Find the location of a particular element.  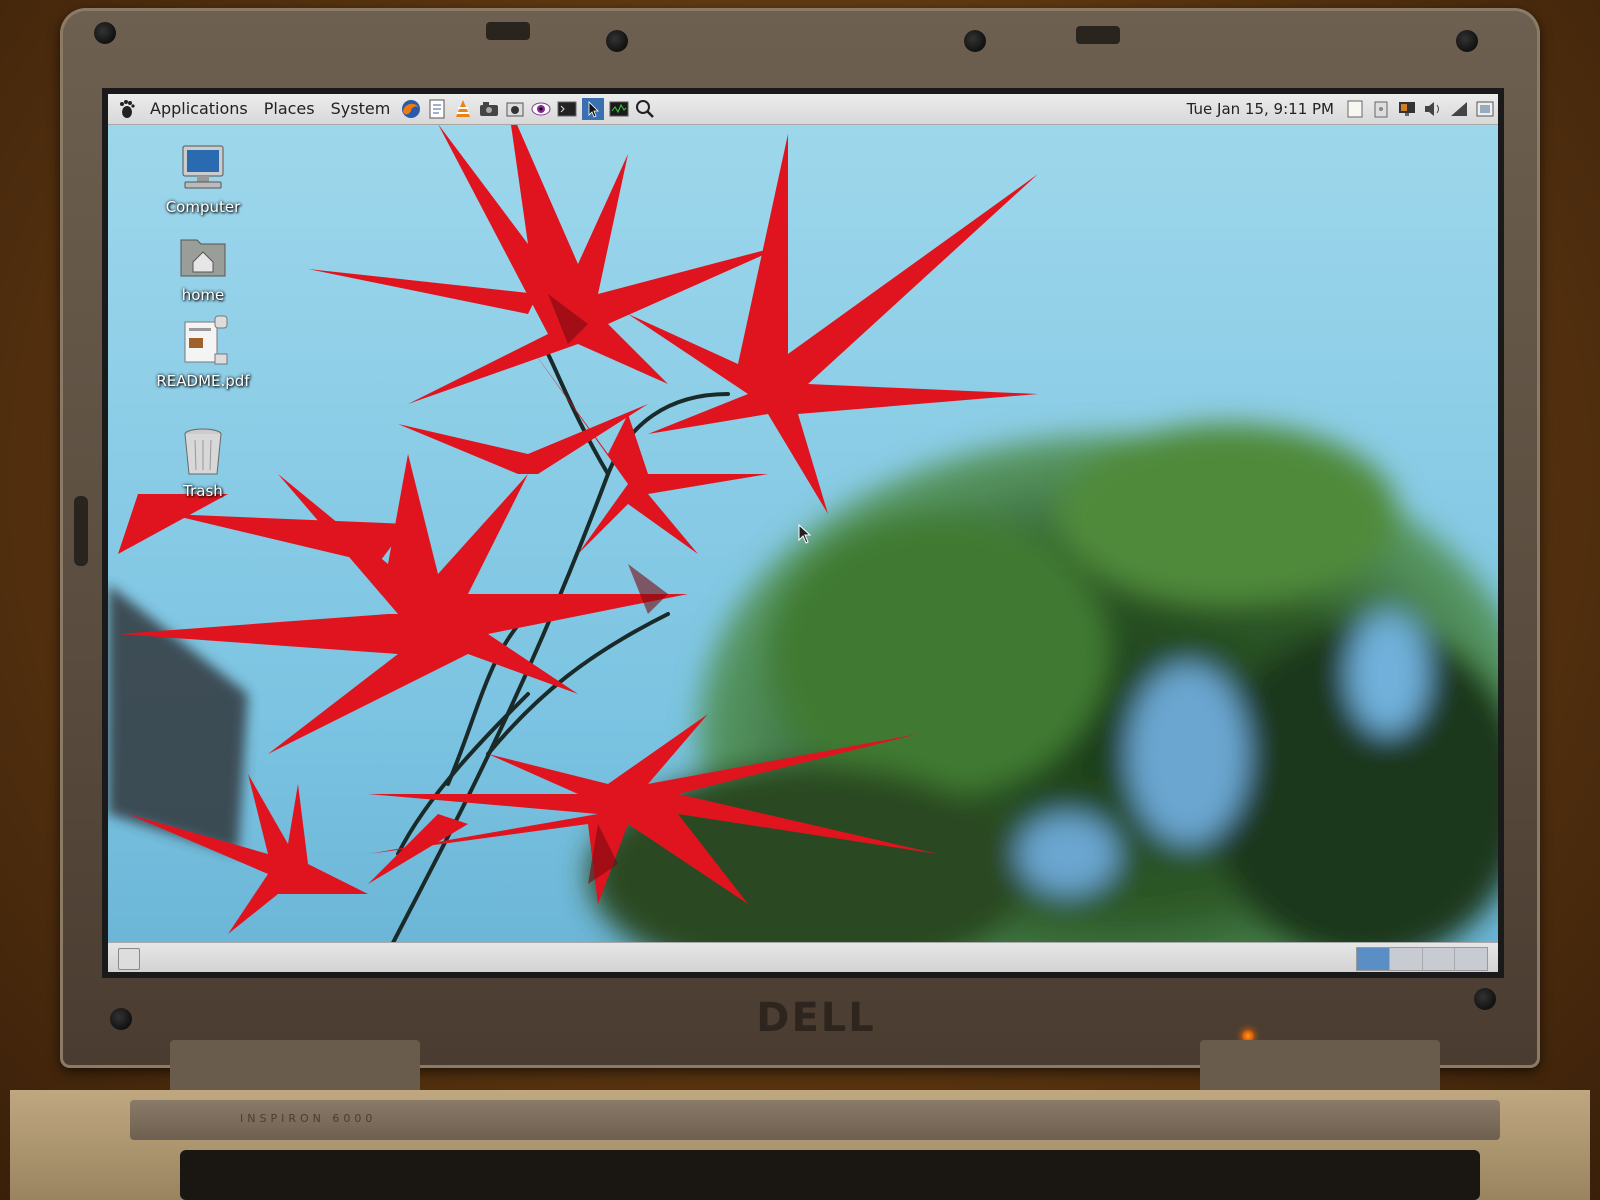

desktop-icon-trash: Trash is located at coordinates (203, 462).